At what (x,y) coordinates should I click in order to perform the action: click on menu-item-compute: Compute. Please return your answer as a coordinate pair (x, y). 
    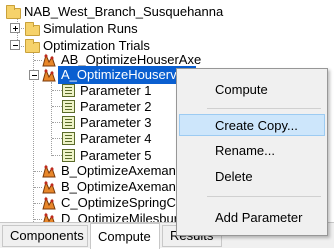
    Looking at the image, I should click on (252, 90).